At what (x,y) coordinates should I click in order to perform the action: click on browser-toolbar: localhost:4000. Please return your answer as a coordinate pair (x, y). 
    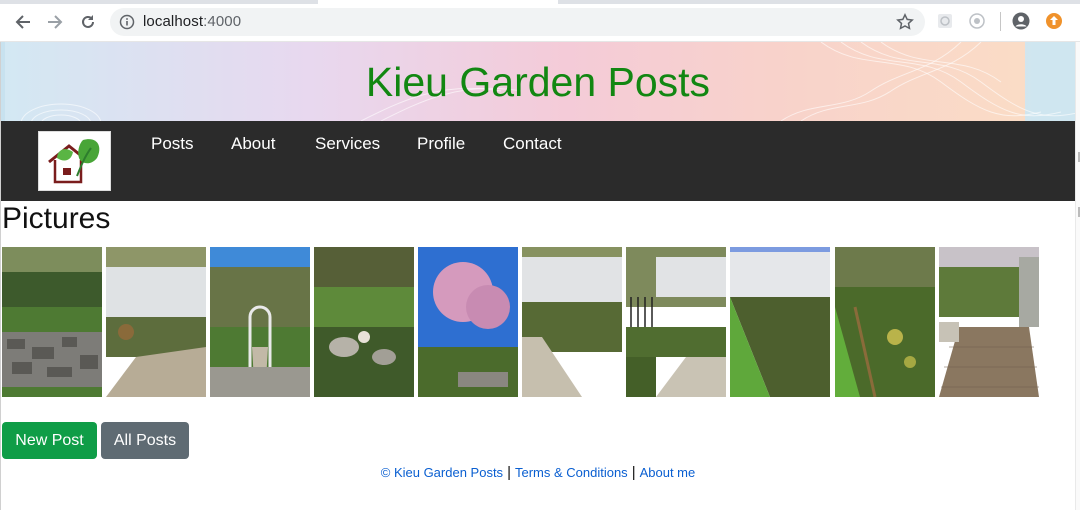
    Looking at the image, I should click on (540, 21).